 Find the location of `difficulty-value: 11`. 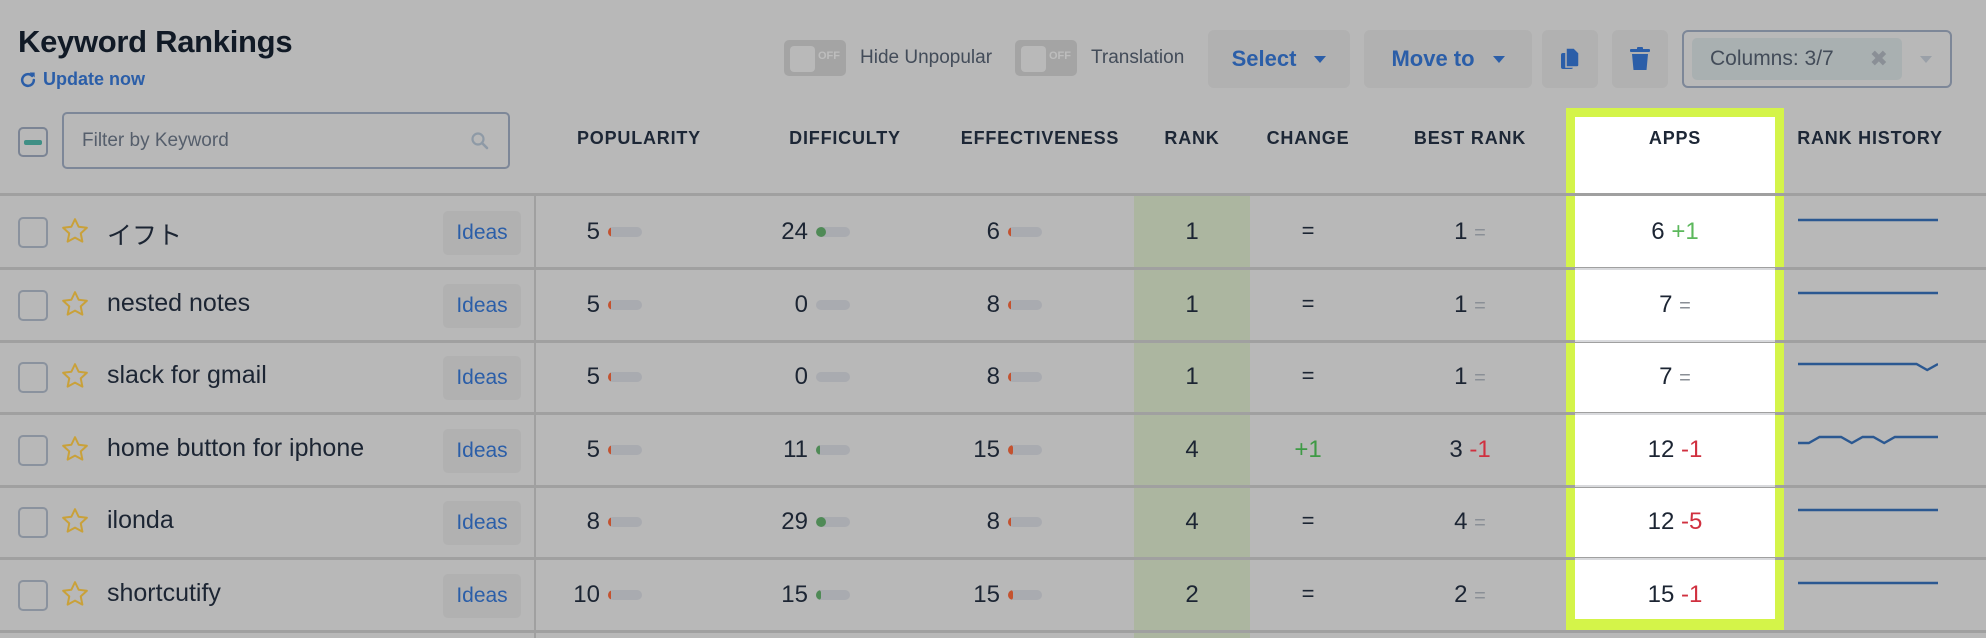

difficulty-value: 11 is located at coordinates (795, 449).